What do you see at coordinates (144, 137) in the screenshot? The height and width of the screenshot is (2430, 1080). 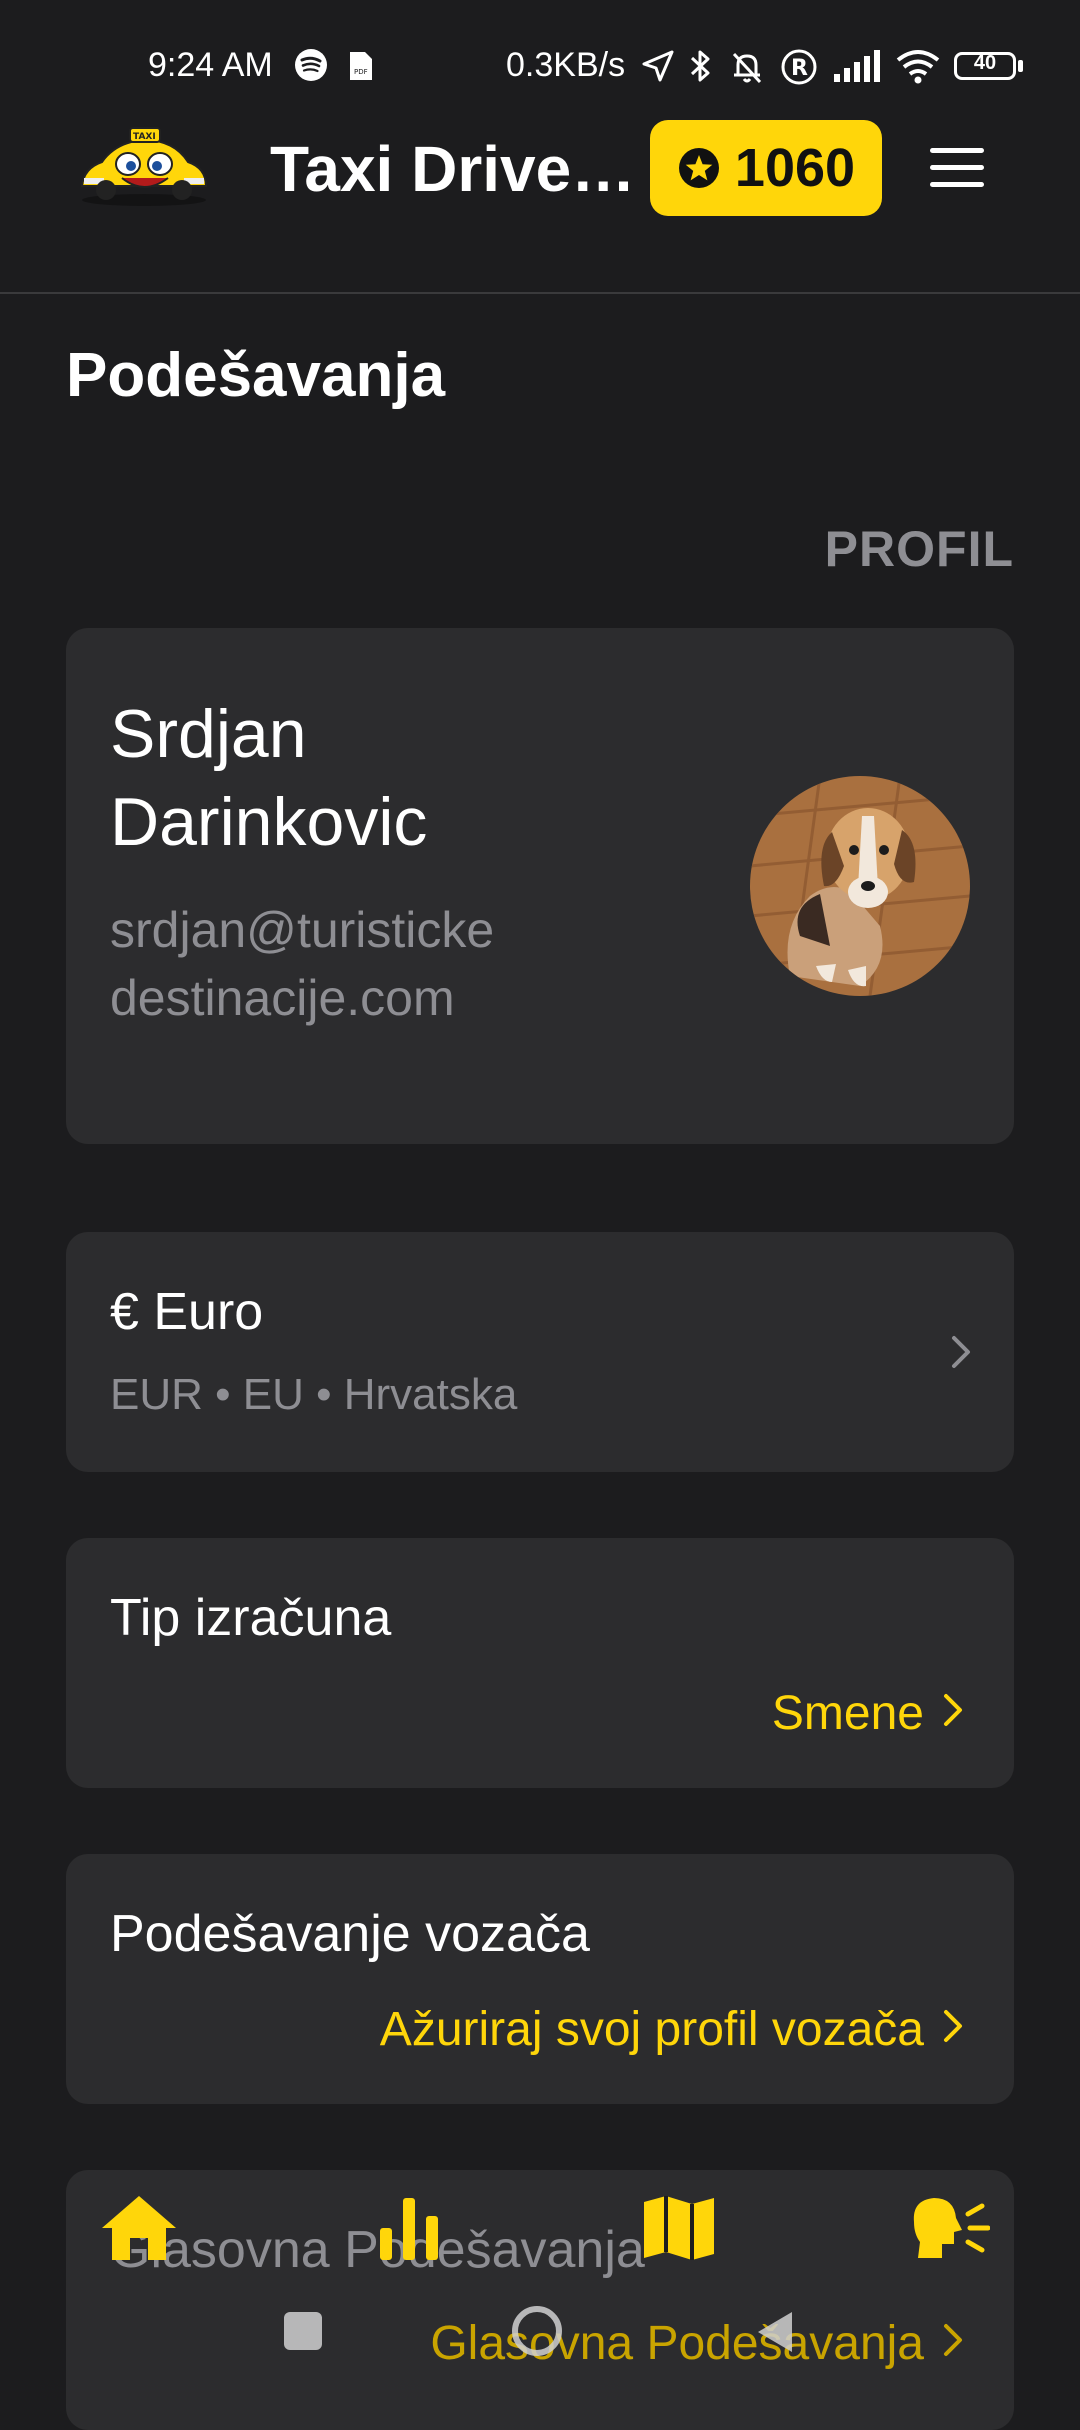 I see `svg-text: TAXI` at bounding box center [144, 137].